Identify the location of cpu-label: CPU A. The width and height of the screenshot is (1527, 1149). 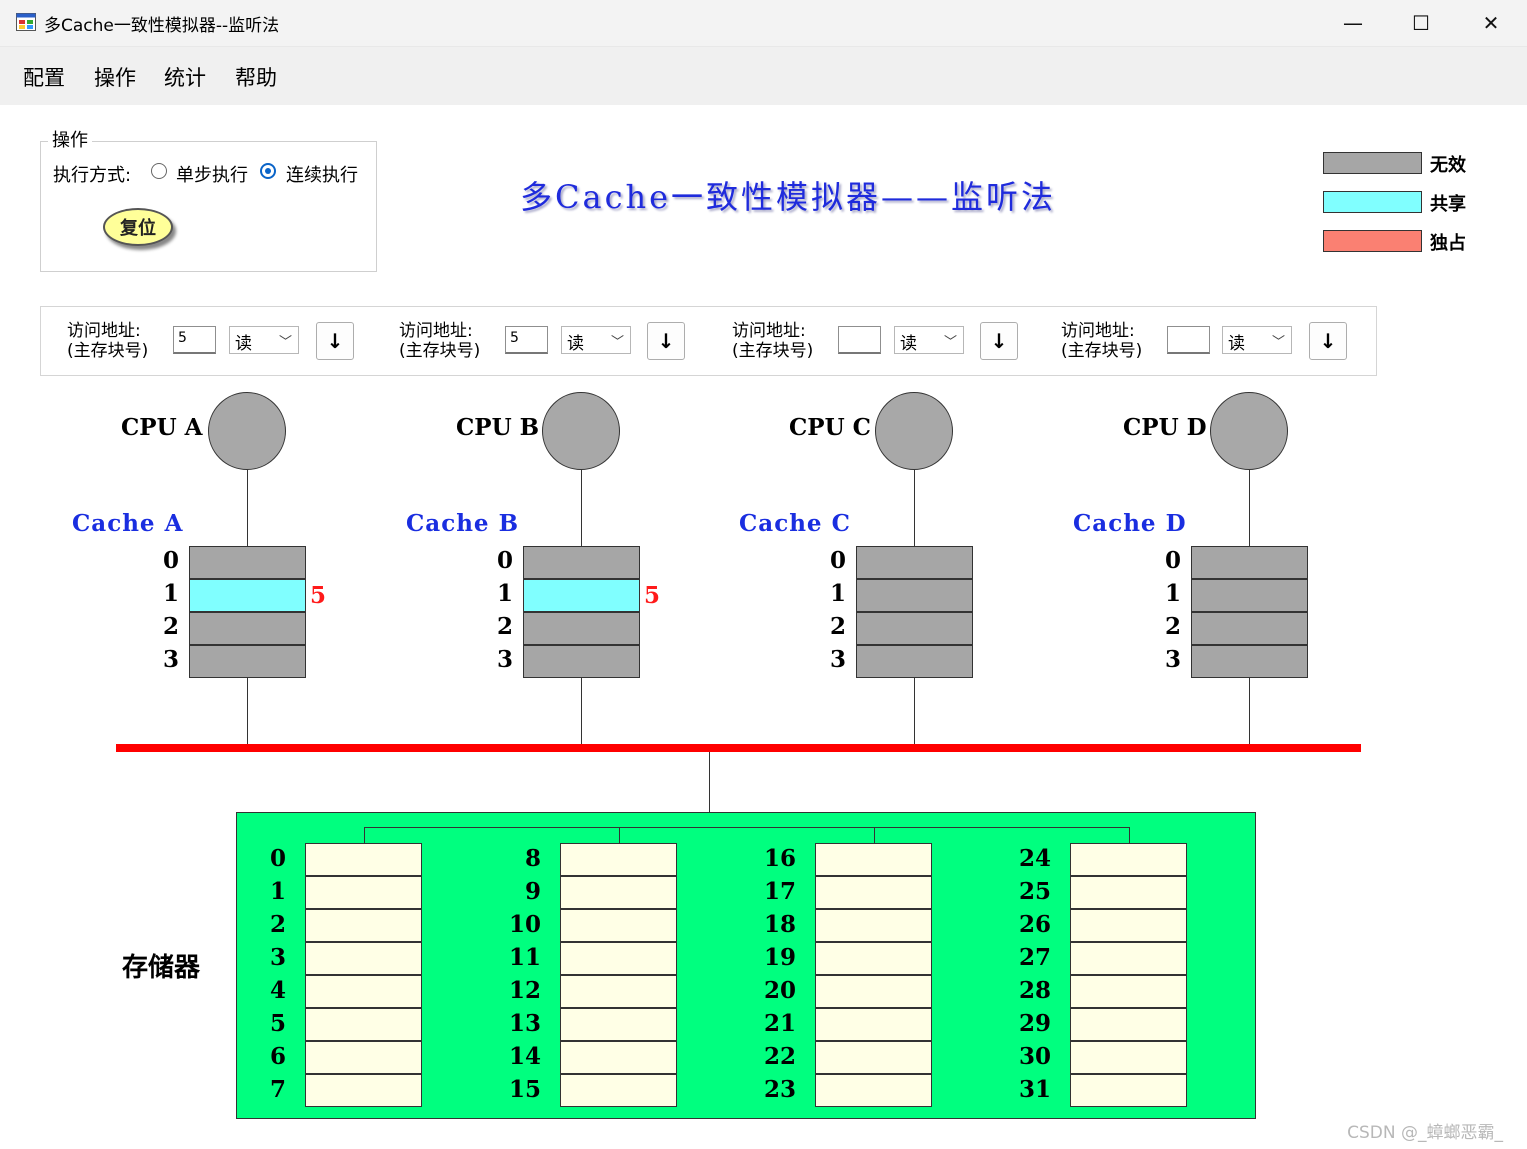
(162, 427).